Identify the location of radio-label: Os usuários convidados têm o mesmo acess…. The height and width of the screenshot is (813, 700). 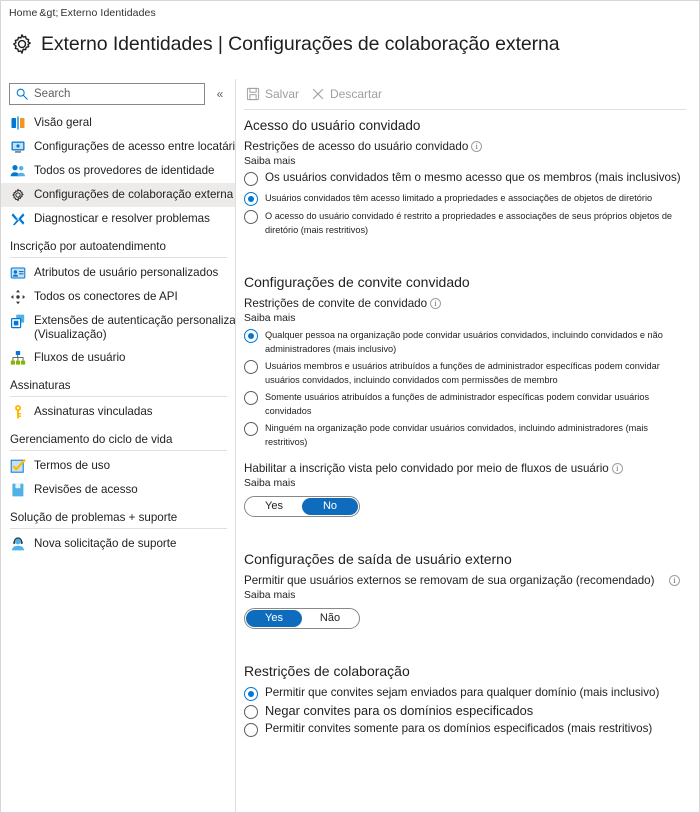
(473, 177).